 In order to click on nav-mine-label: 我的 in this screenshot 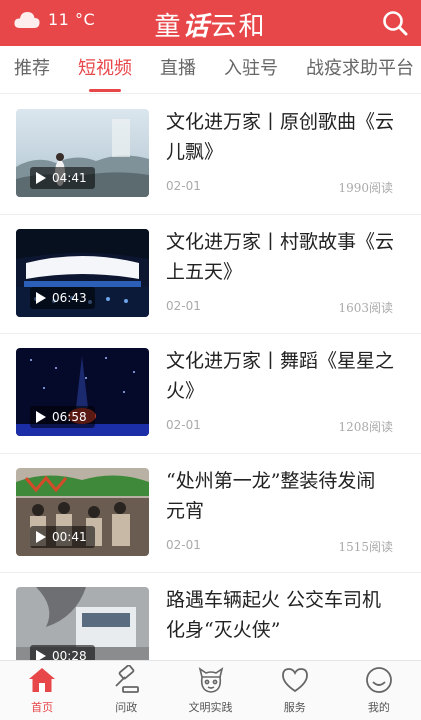, I will do `click(378, 707)`.